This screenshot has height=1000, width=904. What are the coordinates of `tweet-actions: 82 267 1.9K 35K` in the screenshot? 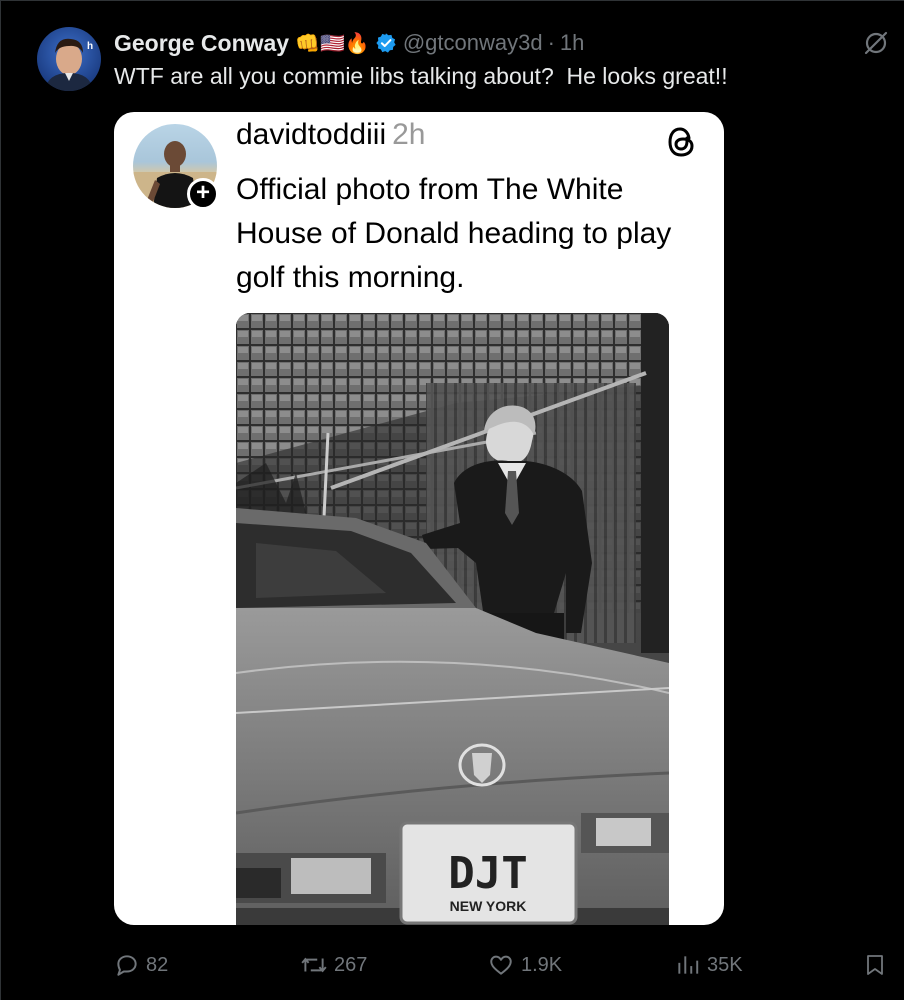 It's located at (452, 965).